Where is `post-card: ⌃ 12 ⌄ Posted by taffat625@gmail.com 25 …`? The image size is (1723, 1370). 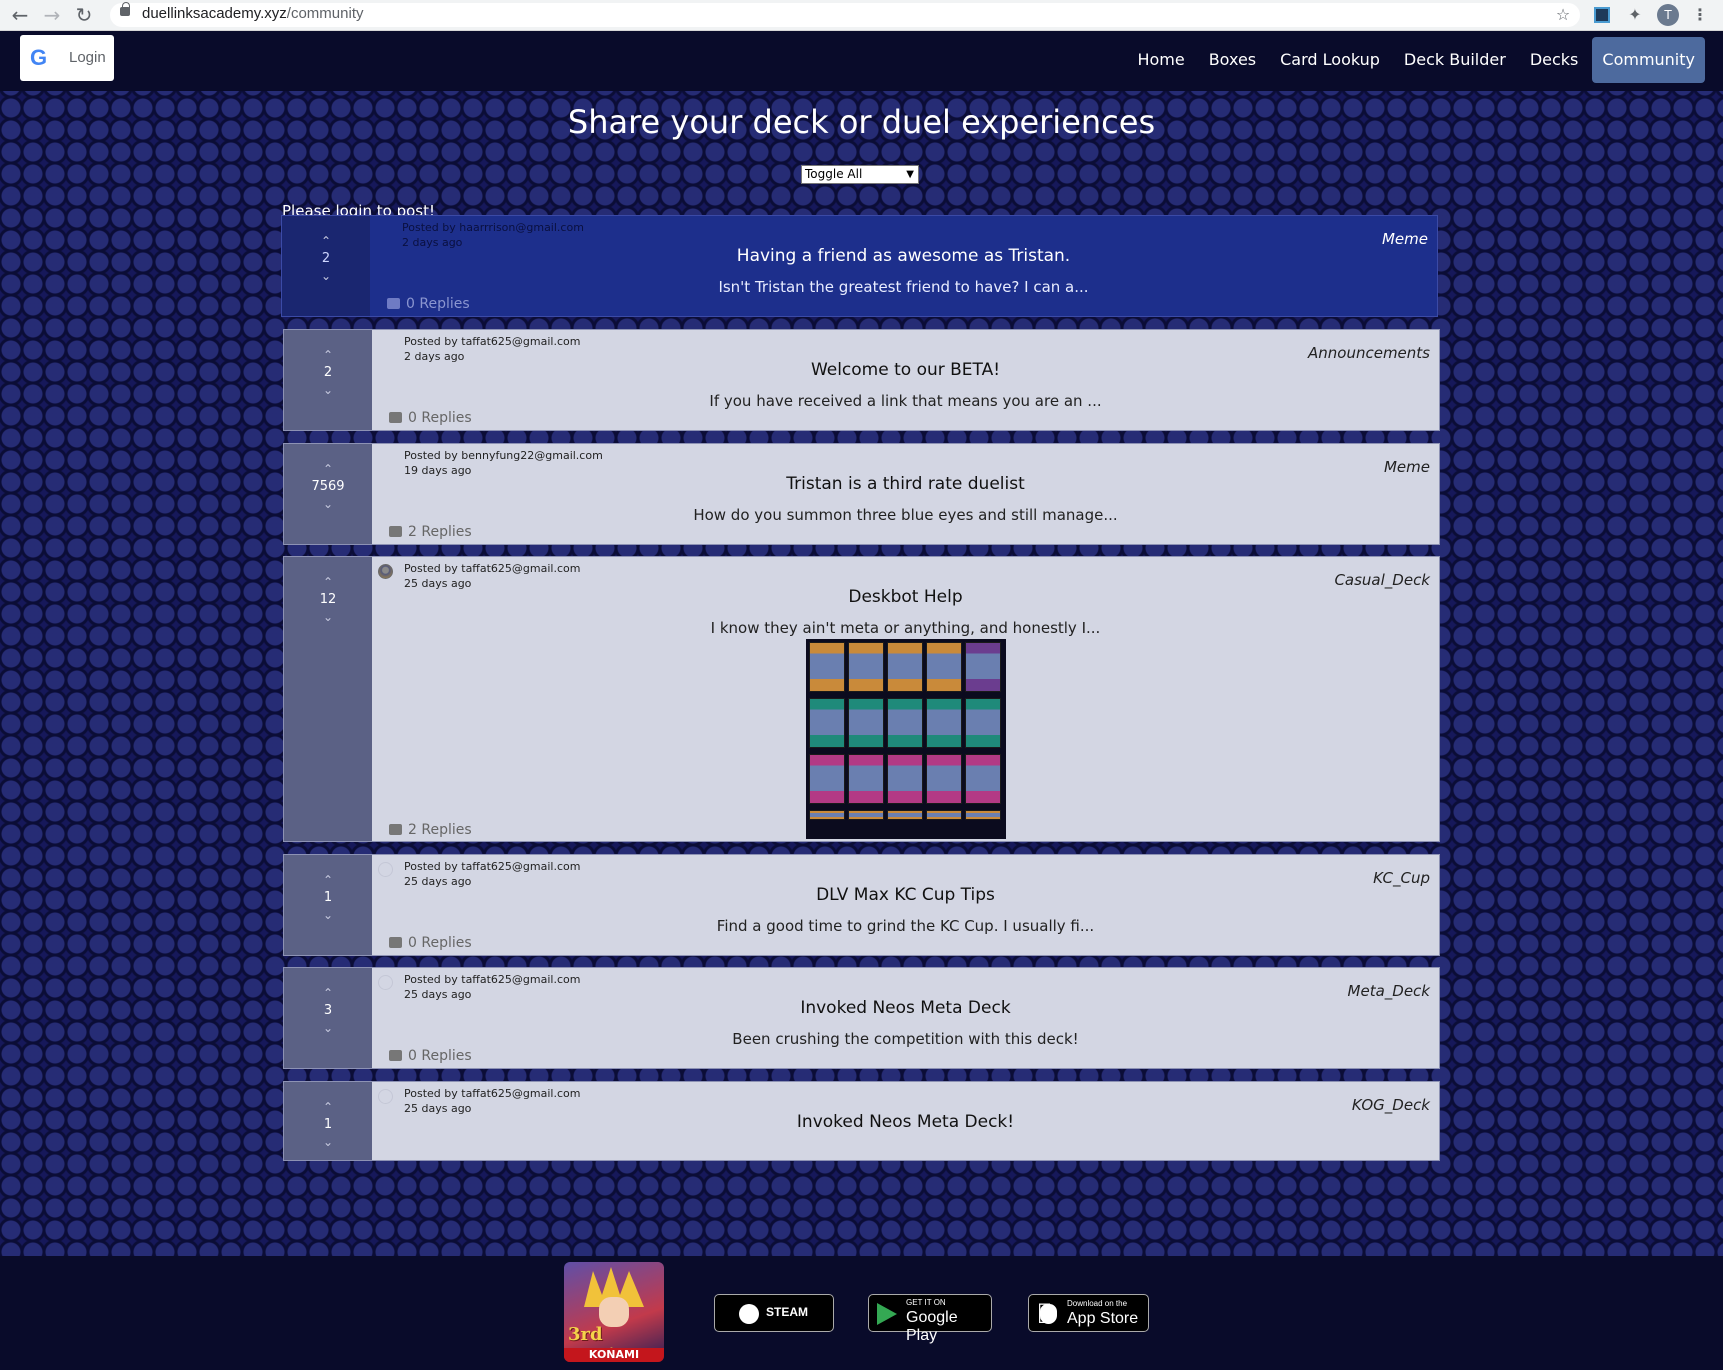 post-card: ⌃ 12 ⌄ Posted by taffat625@gmail.com 25 … is located at coordinates (861, 699).